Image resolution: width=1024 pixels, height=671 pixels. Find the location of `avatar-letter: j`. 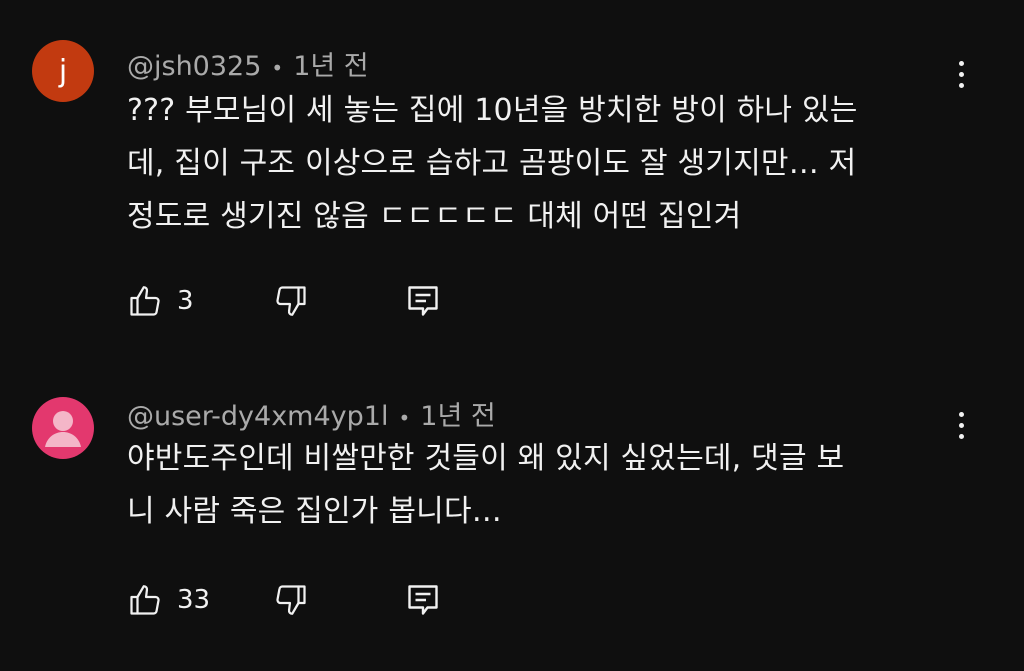

avatar-letter: j is located at coordinates (63, 71).